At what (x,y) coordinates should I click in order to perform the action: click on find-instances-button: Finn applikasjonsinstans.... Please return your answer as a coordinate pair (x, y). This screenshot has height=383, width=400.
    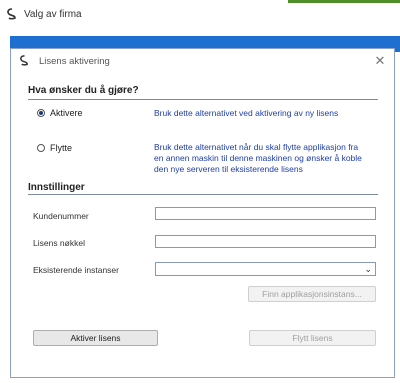
    Looking at the image, I should click on (312, 294).